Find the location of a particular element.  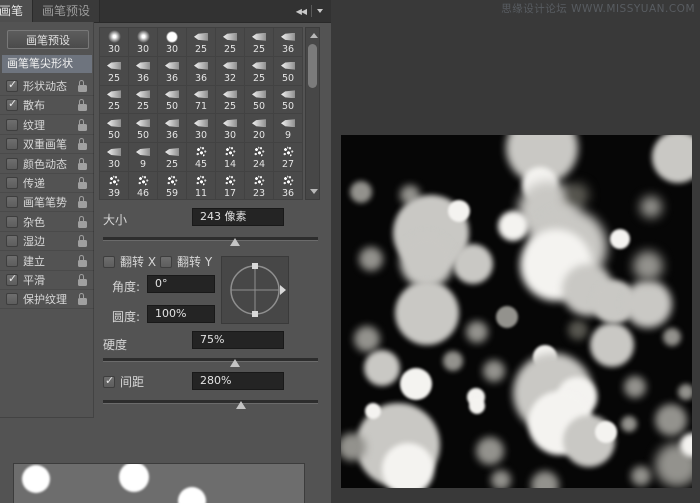

sidebar-item: 形状动态 is located at coordinates (47, 86).